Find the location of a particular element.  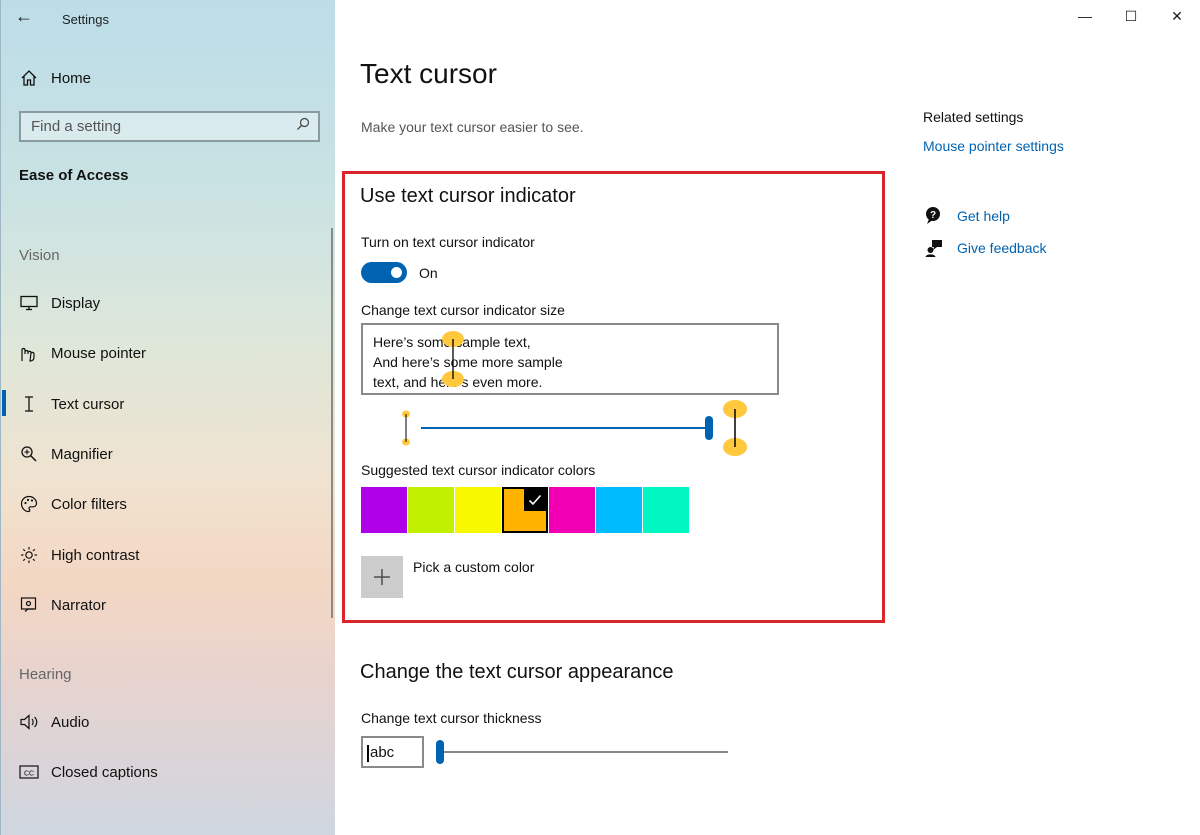

search-icon is located at coordinates (303, 126).